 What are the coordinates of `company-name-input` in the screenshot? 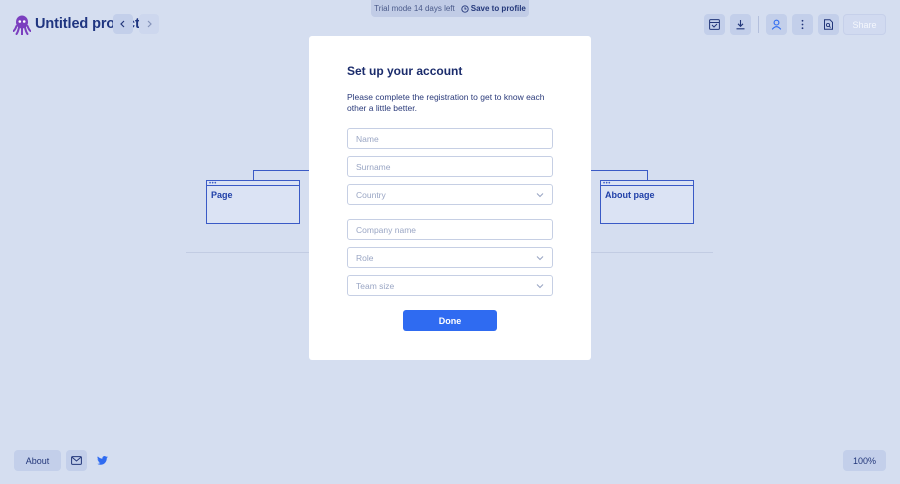 It's located at (450, 229).